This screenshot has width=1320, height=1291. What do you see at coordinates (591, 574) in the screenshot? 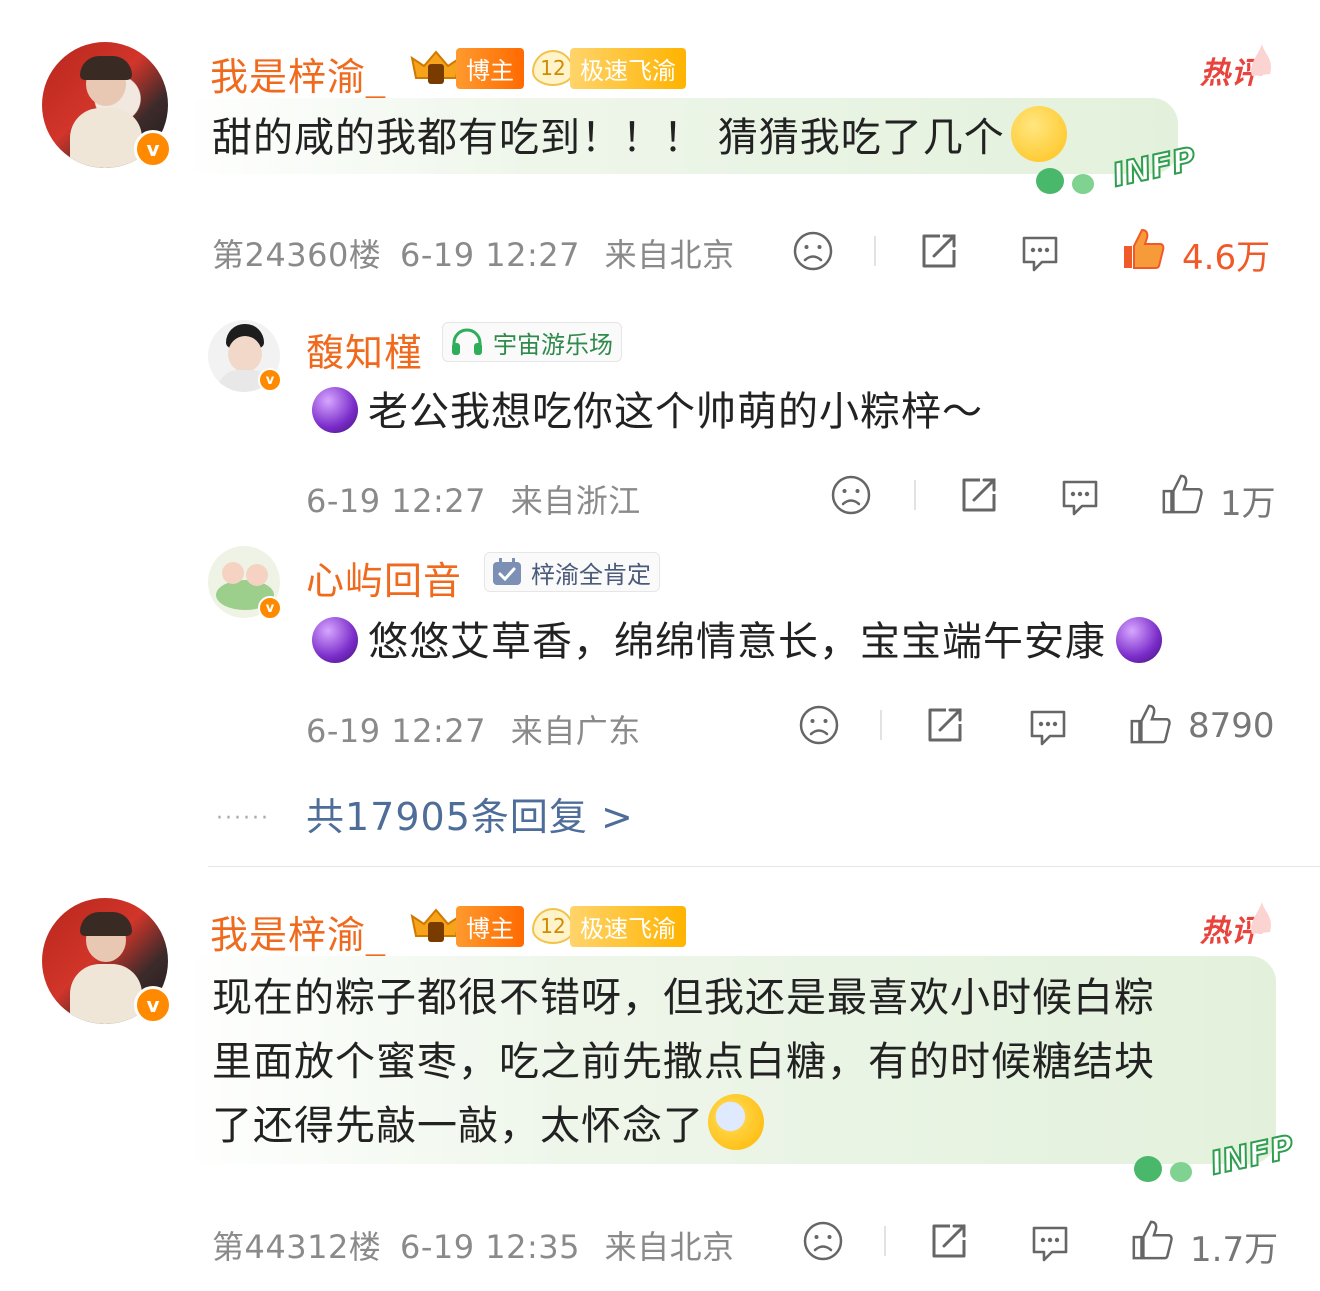
I see `reply-fan-tag-label: 梓渝全肯定` at bounding box center [591, 574].